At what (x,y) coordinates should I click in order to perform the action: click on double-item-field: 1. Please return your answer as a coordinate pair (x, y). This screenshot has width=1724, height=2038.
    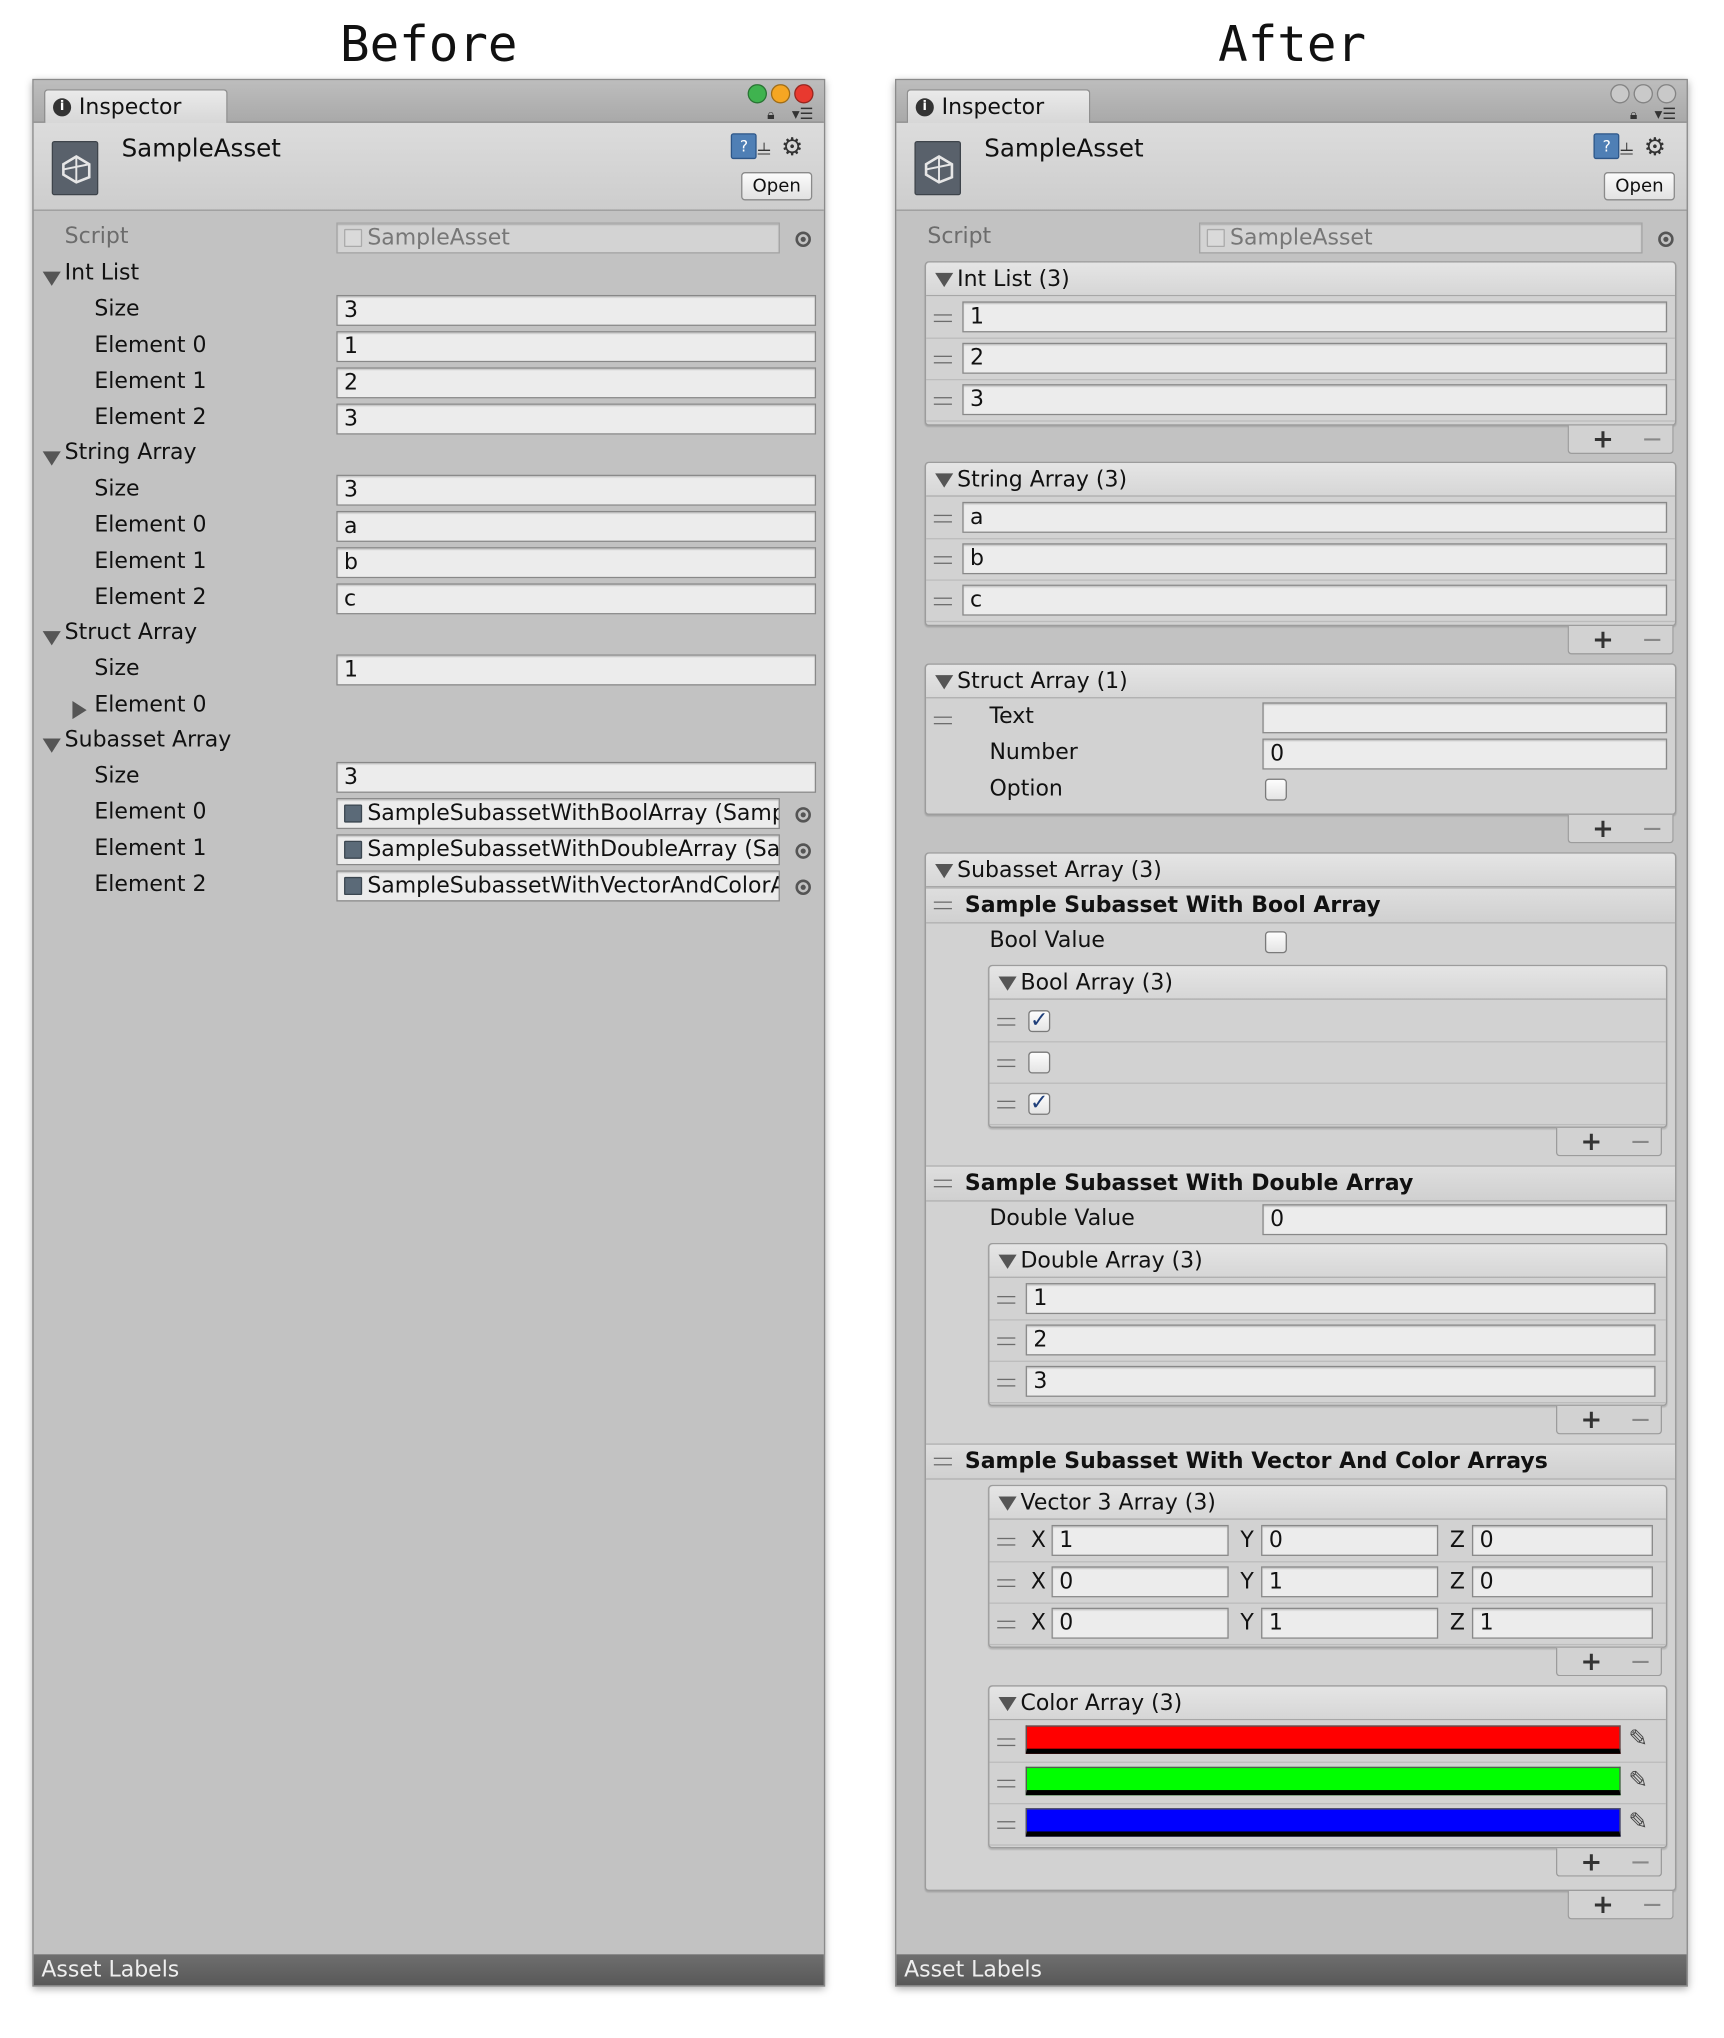
    Looking at the image, I should click on (1340, 1299).